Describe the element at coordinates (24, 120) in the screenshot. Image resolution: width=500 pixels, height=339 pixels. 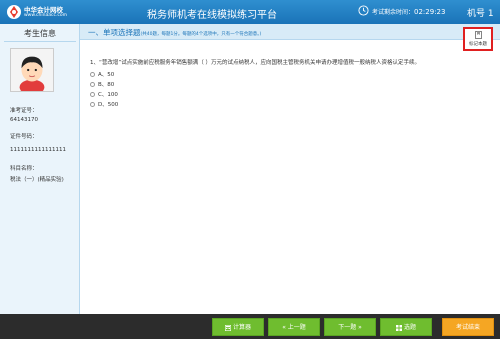
I see `candidate-id-value: 64143170` at that location.